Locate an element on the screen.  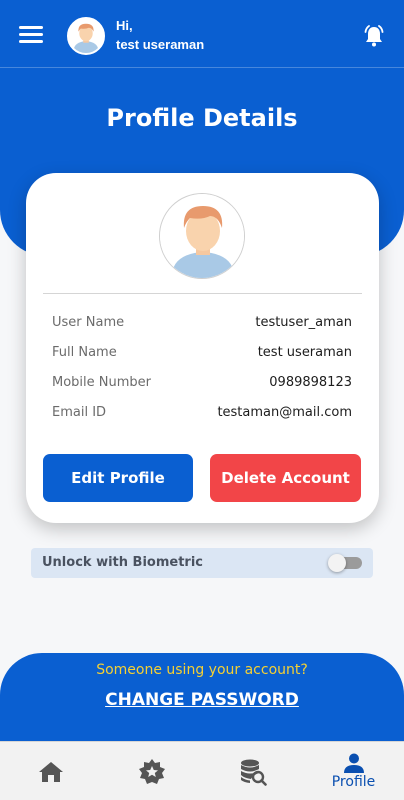
profile-icon is located at coordinates (354, 763).